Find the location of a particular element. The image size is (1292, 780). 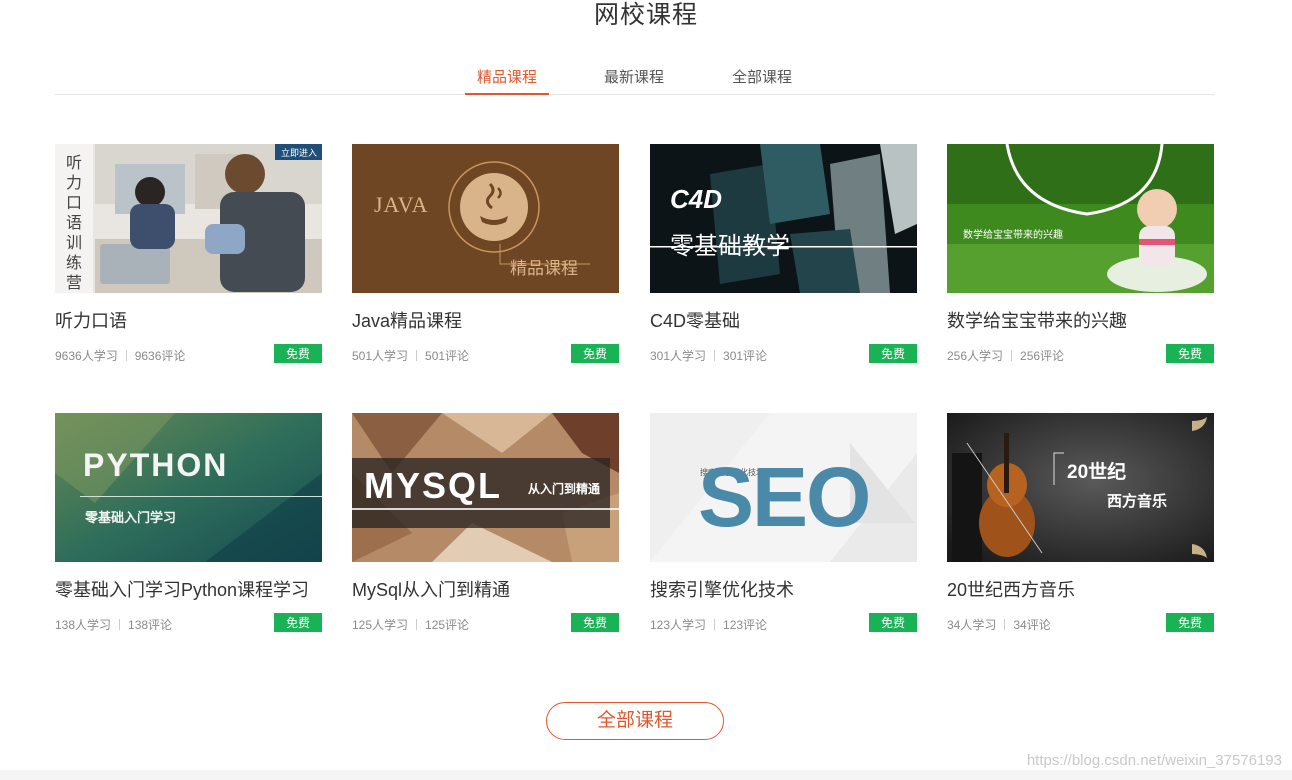

course-thumbnail: C4D 零基础教学 is located at coordinates (783, 218).